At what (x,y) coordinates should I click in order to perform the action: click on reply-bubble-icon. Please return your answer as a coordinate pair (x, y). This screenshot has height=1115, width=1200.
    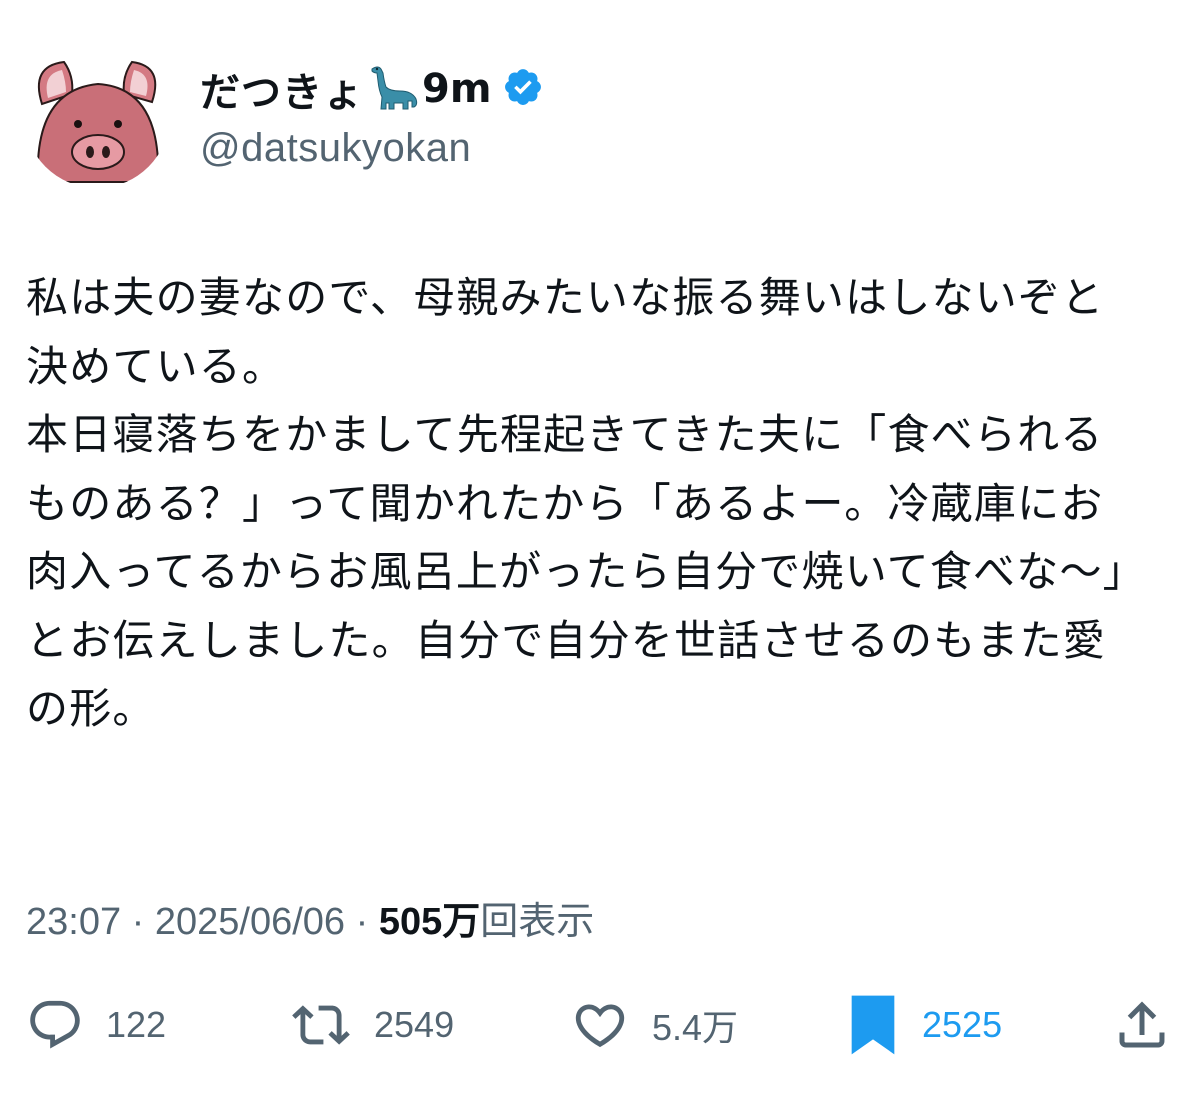
    Looking at the image, I should click on (55, 1024).